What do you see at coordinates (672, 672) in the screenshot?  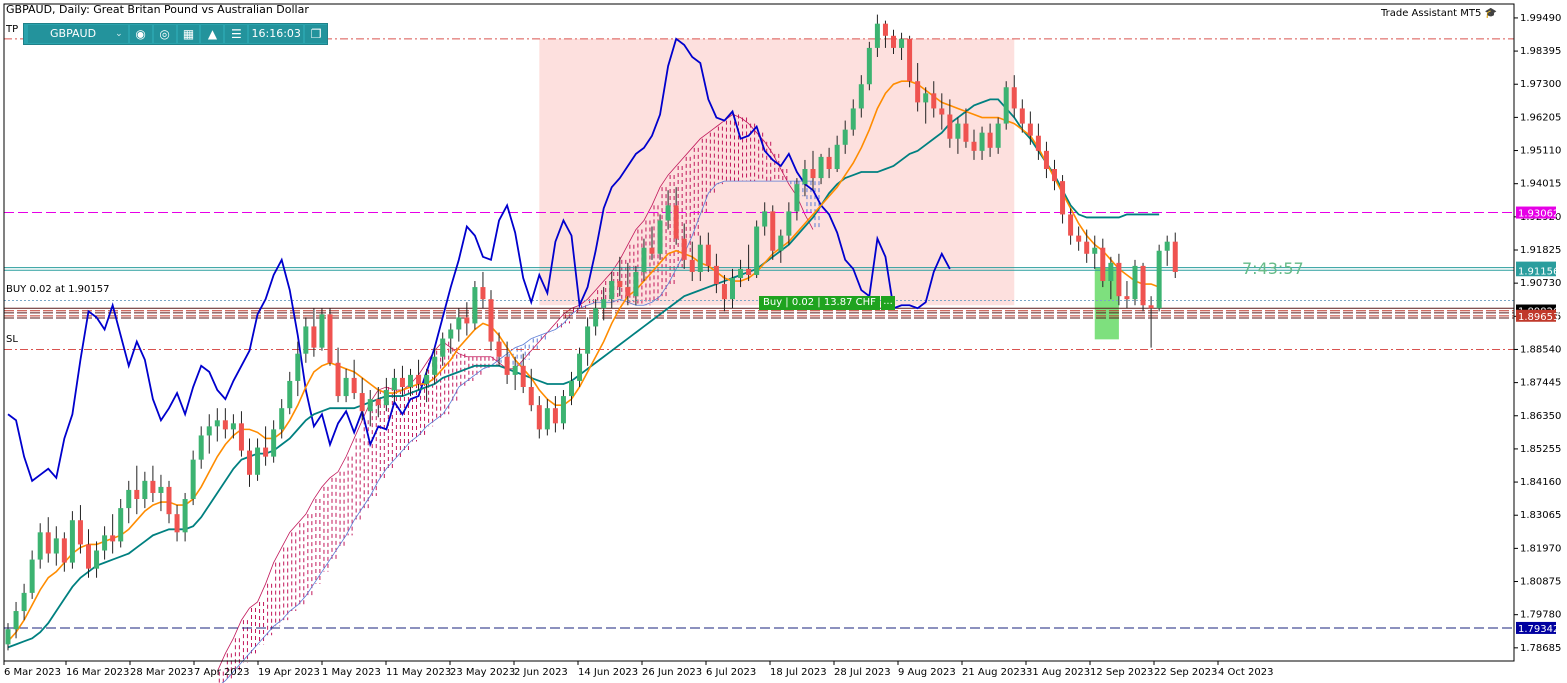 I see `x-tick-label: 26 Jun 2023` at bounding box center [672, 672].